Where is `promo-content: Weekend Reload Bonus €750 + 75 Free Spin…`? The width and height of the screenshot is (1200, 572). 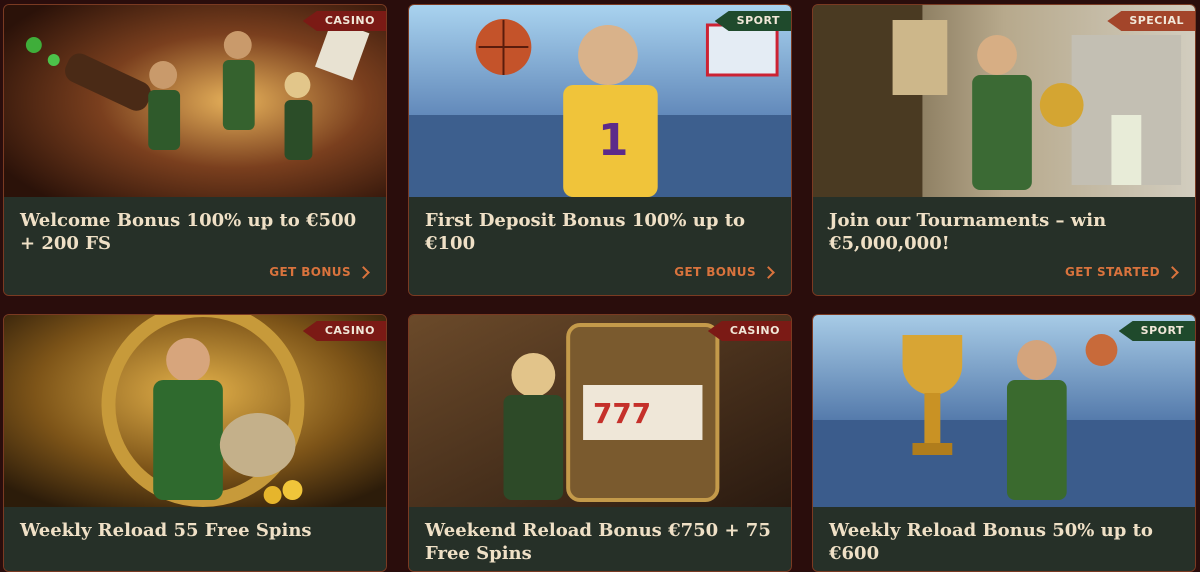
promo-content: Weekend Reload Bonus €750 + 75 Free Spin… is located at coordinates (600, 539).